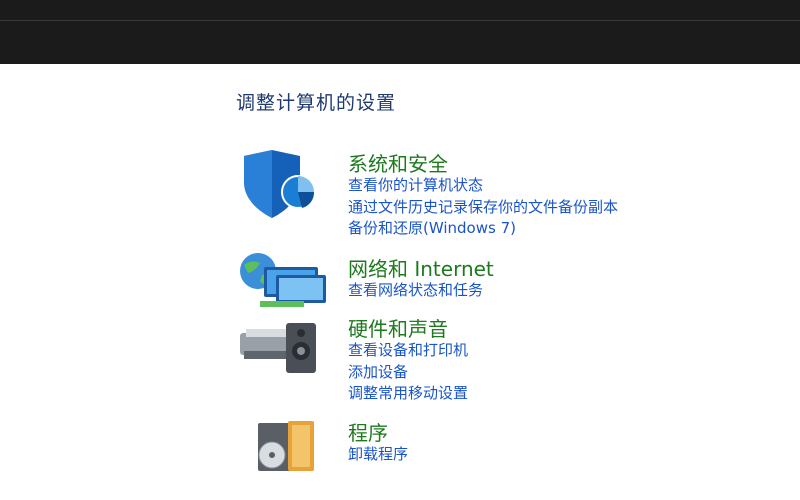 This screenshot has width=800, height=500. What do you see at coordinates (483, 208) in the screenshot?
I see `link-file-history-backup: 通过文件历史记录保存你的文件备份副本` at bounding box center [483, 208].